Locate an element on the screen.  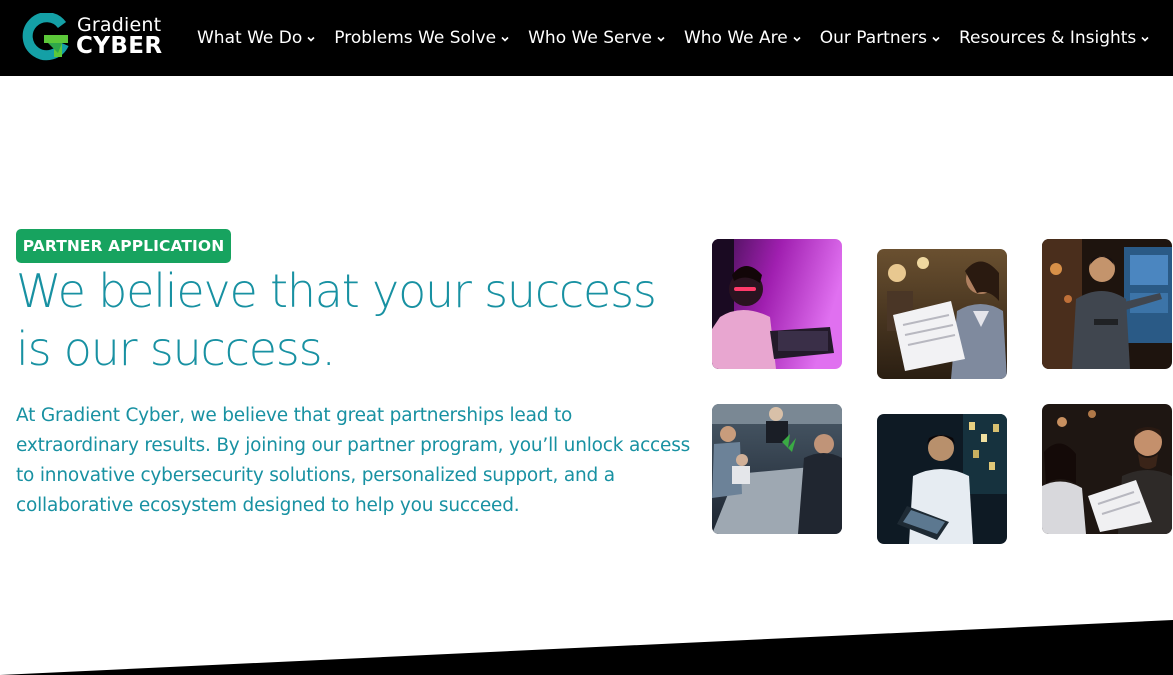
photo-man-presenting-screen is located at coordinates (1107, 304).